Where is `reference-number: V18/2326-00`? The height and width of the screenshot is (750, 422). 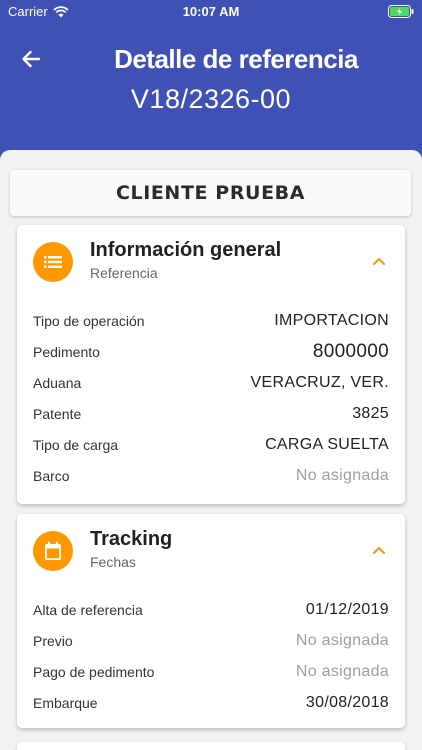
reference-number: V18/2326-00 is located at coordinates (211, 99).